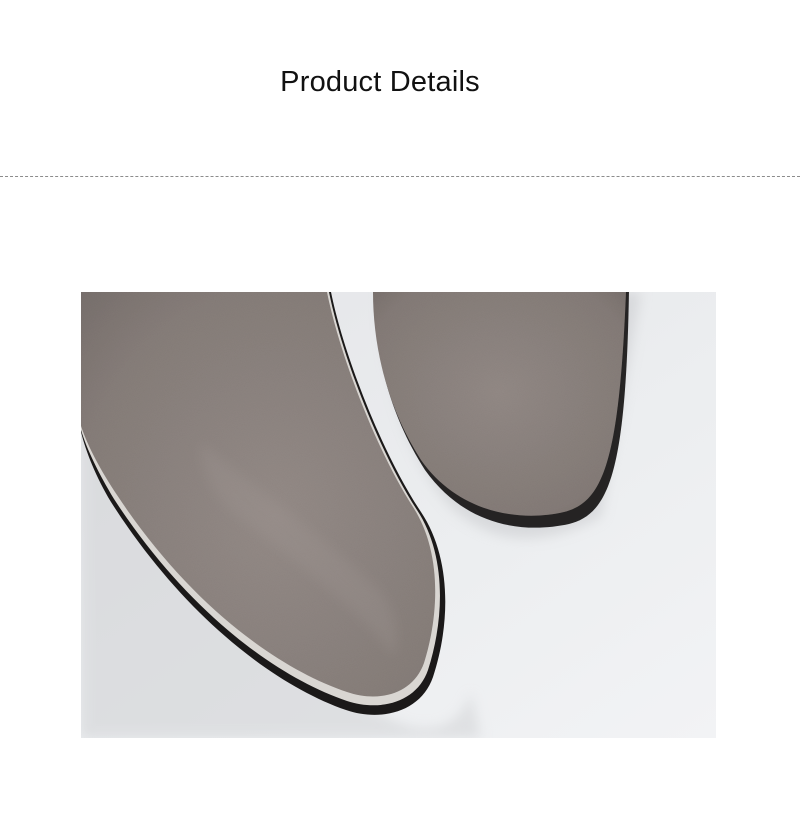 The height and width of the screenshot is (838, 800). Describe the element at coordinates (380, 82) in the screenshot. I see `section-title: Product Details` at that location.